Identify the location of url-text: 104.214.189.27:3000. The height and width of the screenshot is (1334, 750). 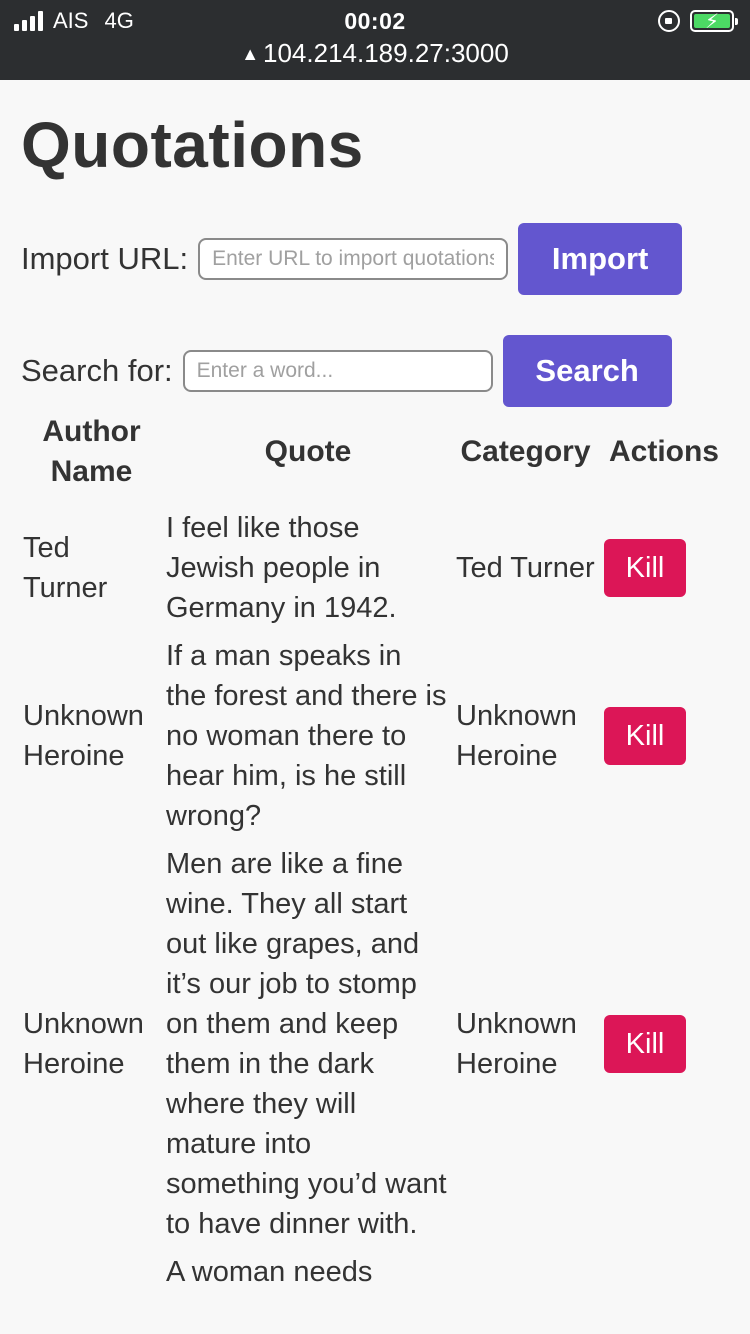
(386, 53).